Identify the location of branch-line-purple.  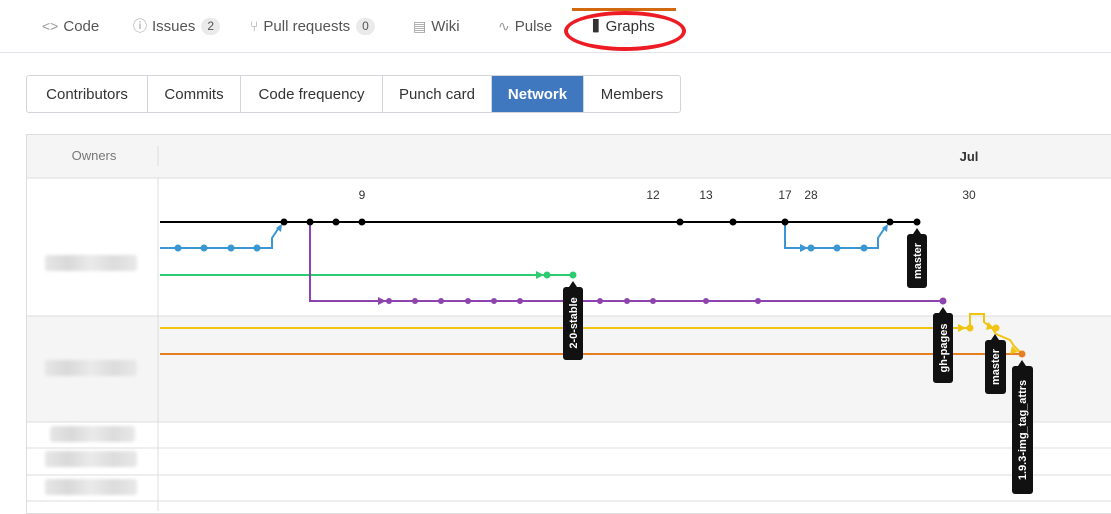
(626, 262).